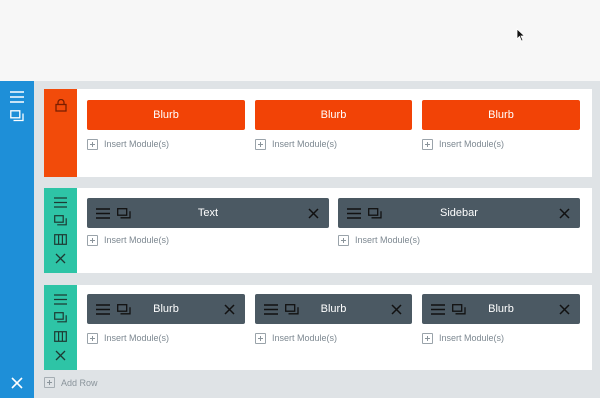  I want to click on add-row-label: Add Row, so click(79, 382).